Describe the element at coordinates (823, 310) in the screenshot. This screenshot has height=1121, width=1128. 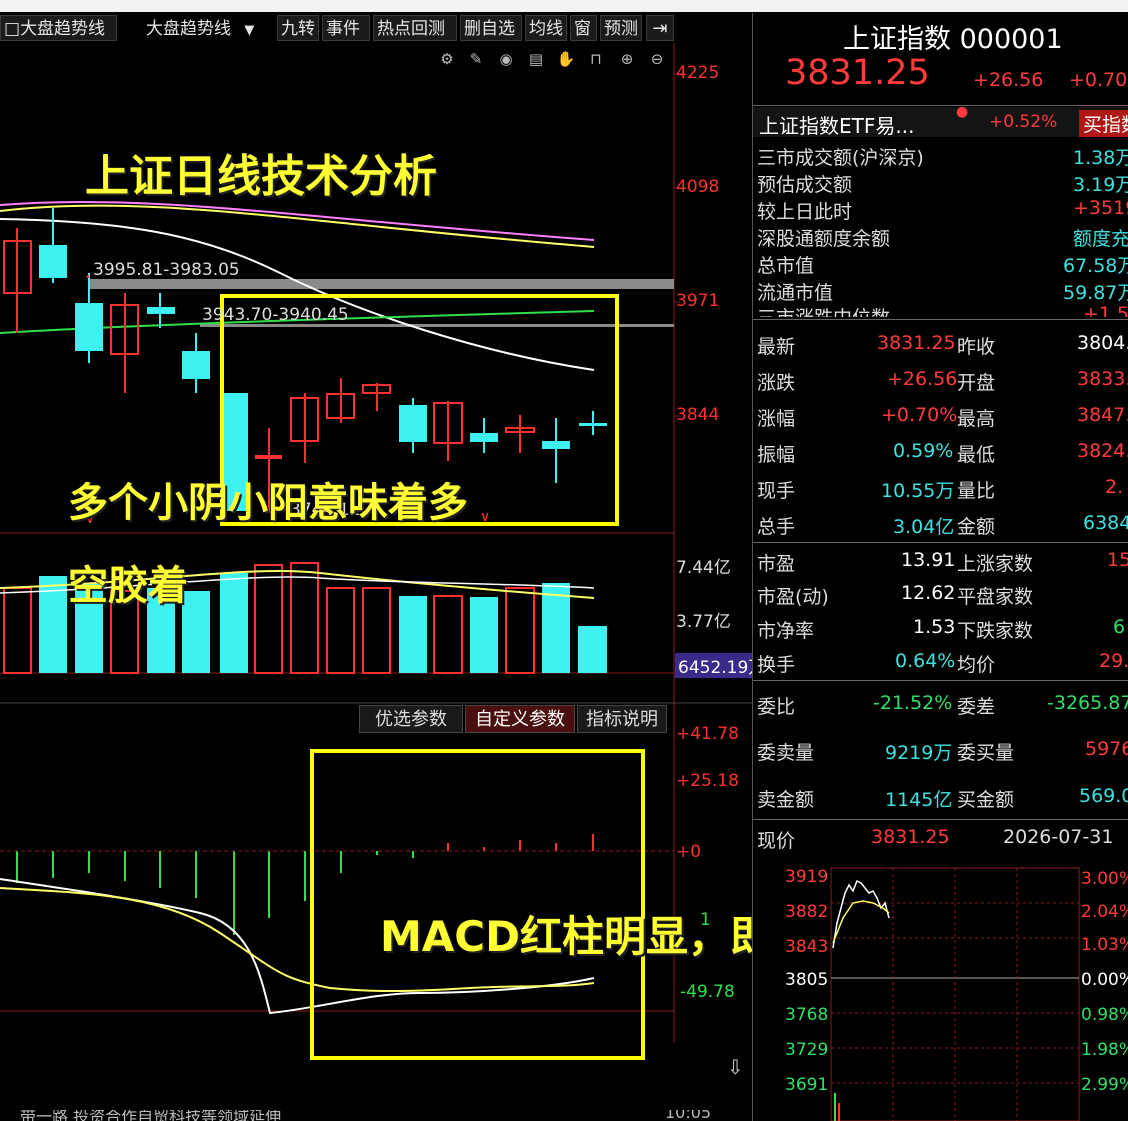
I see `info-label: 三市涨跌中位数` at that location.